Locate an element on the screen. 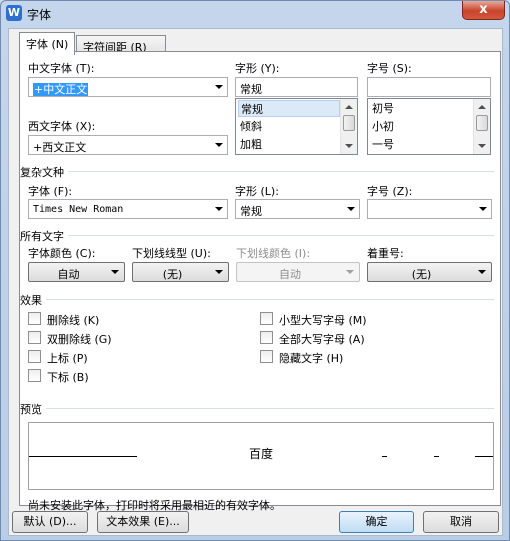  font-size-scrollbar is located at coordinates (481, 126).